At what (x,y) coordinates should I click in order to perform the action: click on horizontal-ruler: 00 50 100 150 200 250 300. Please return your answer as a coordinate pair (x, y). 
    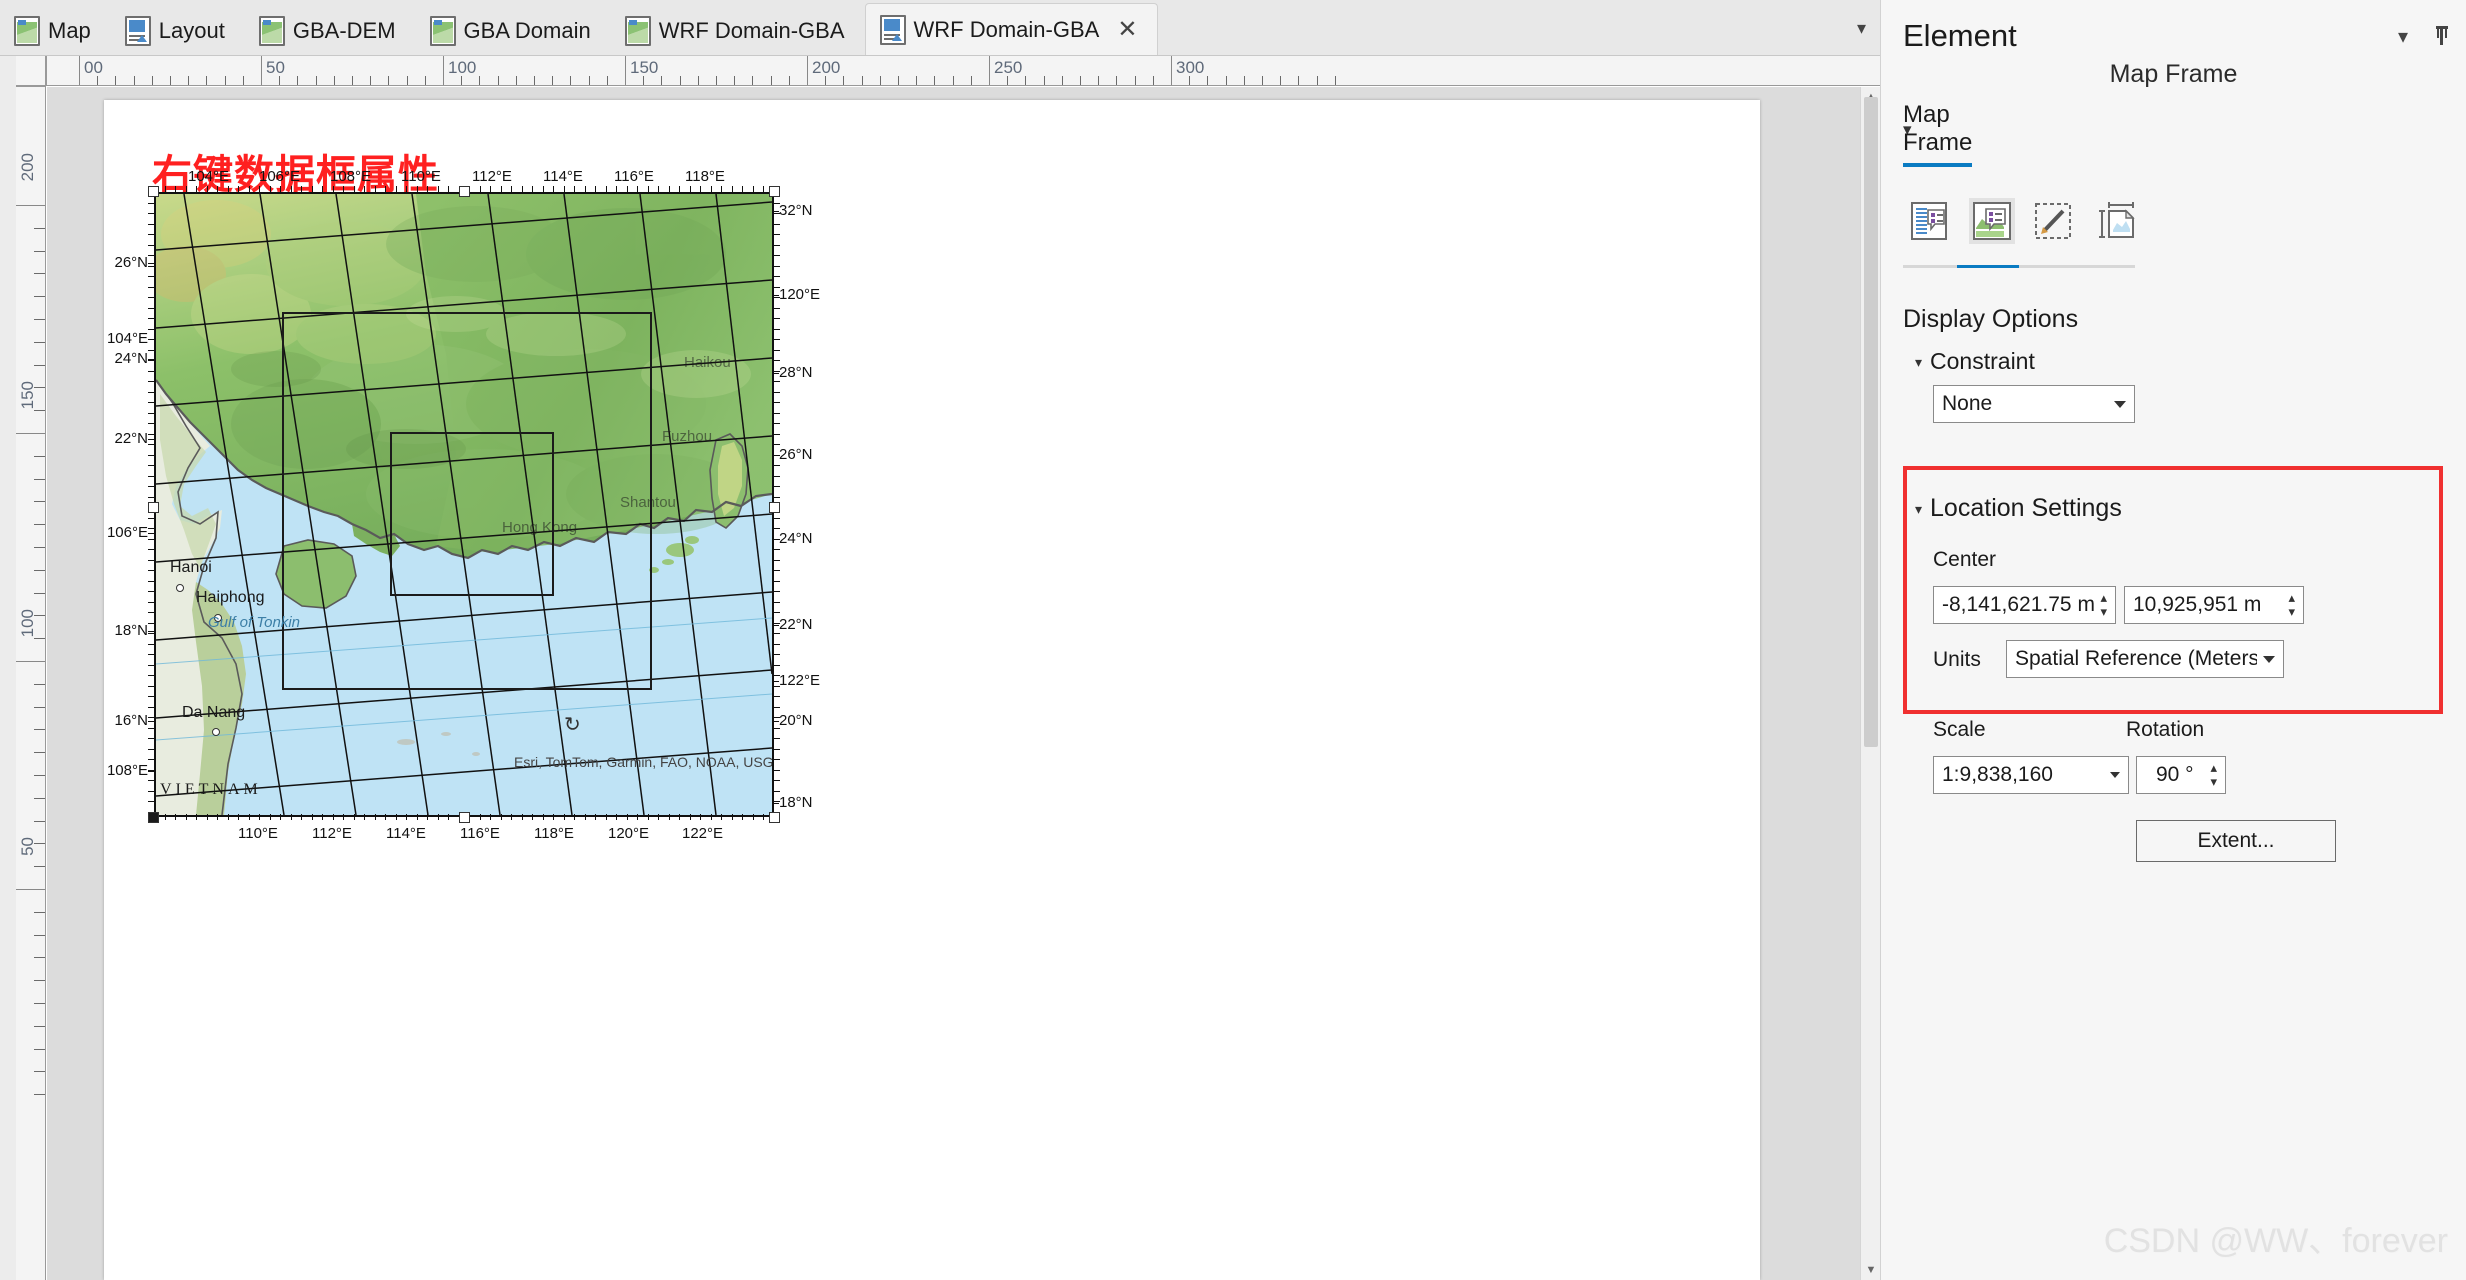
    Looking at the image, I should click on (963, 71).